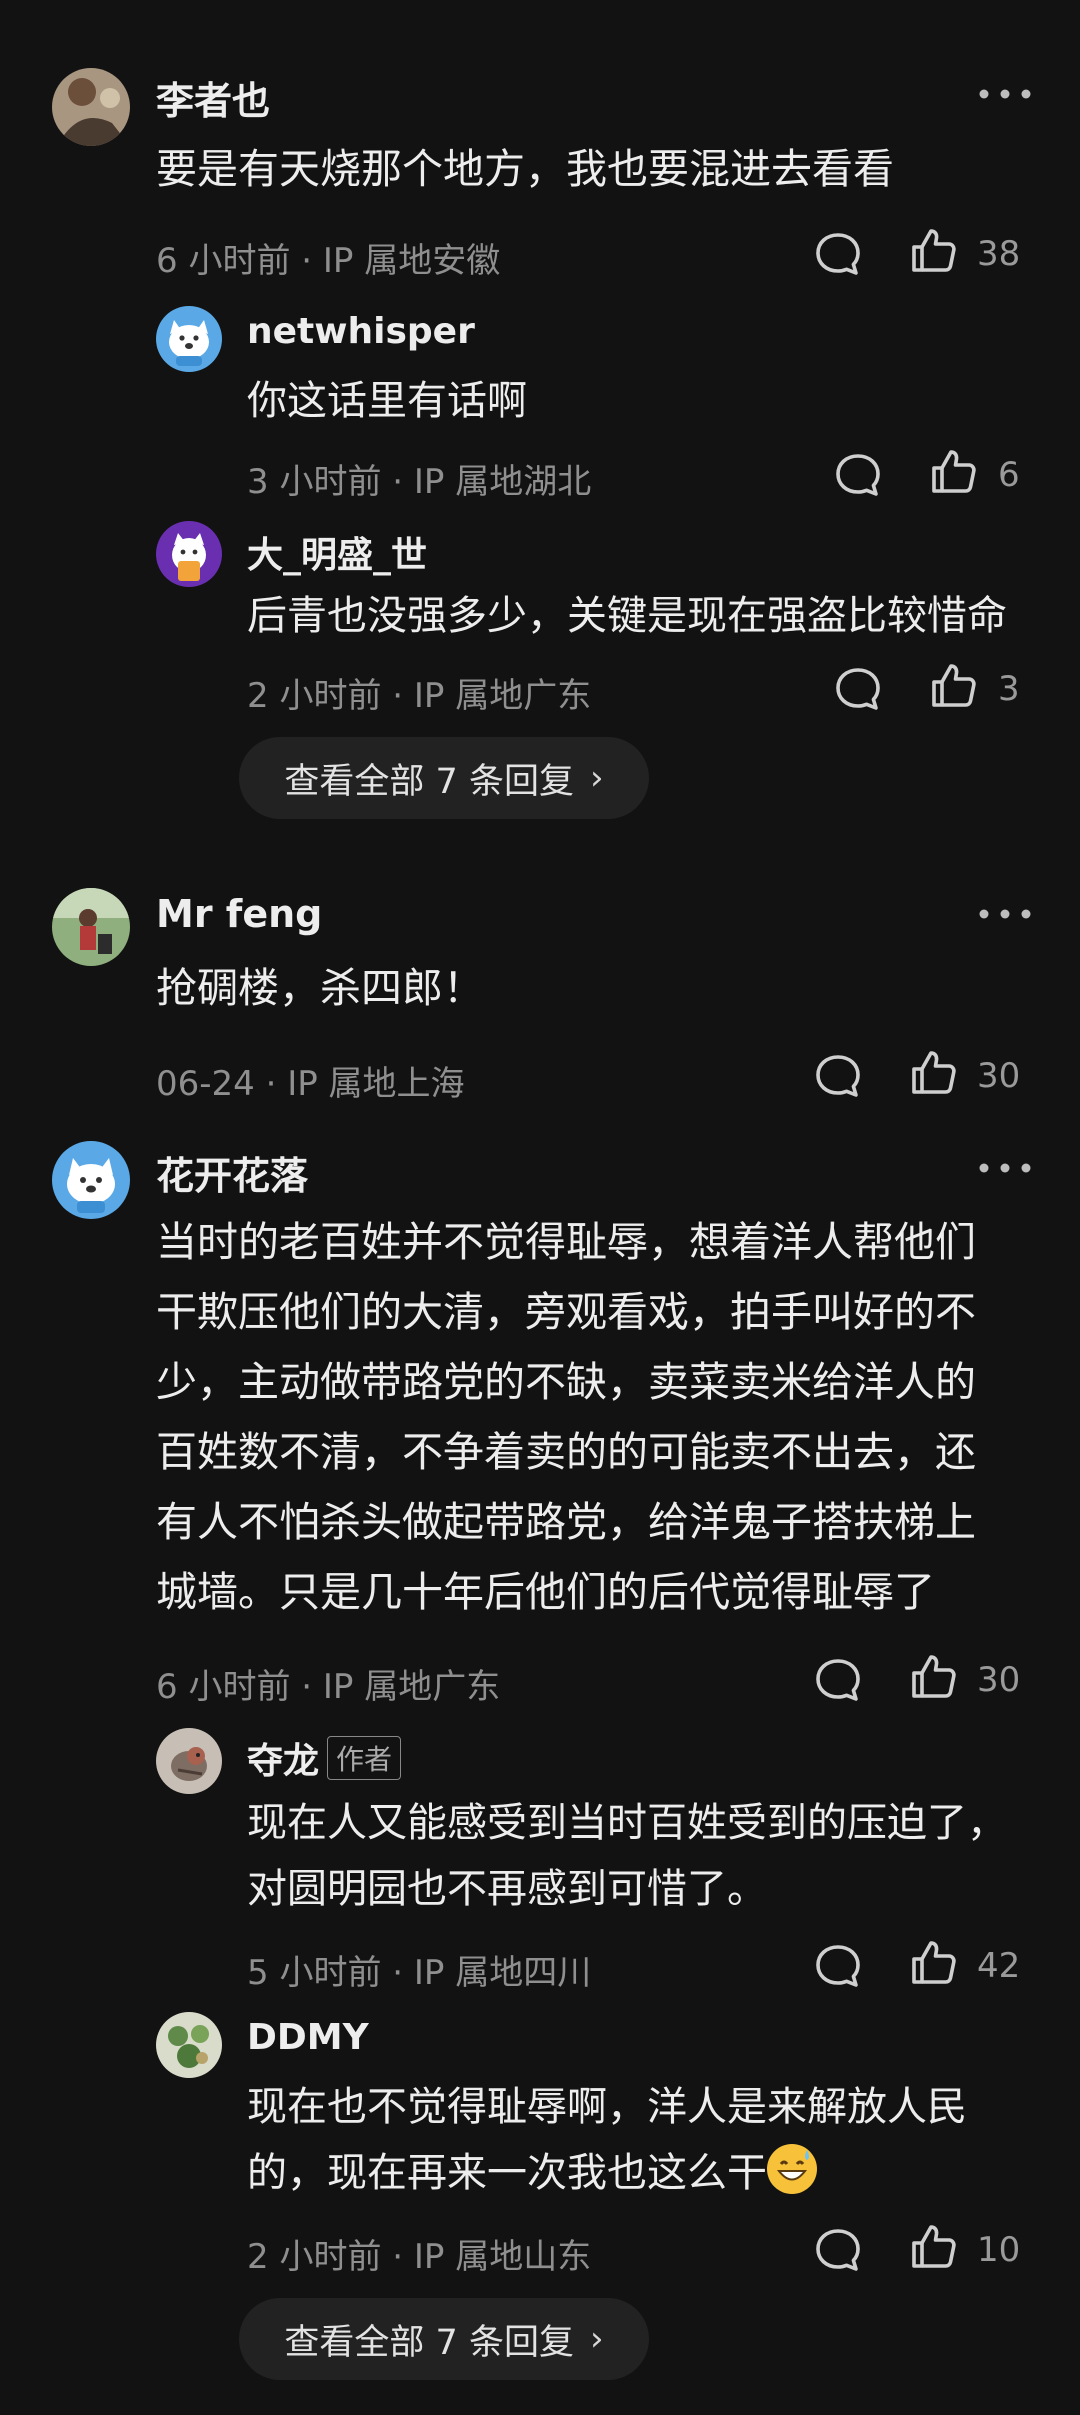 Image resolution: width=1080 pixels, height=2415 pixels. Describe the element at coordinates (419, 482) in the screenshot. I see `reply-meta: 3 小时前 · IP 属地湖北` at that location.